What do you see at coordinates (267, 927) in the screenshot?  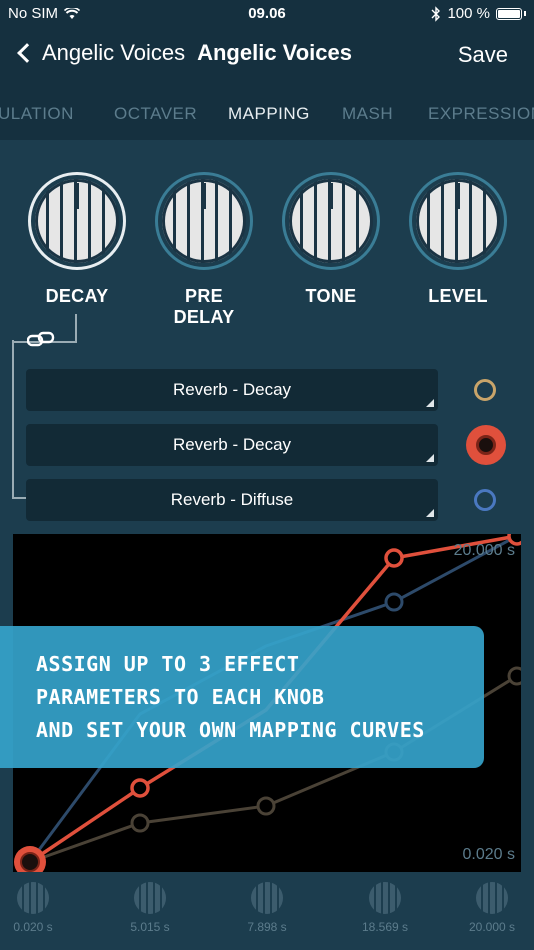 I see `mini-knob-value: 7.898 s` at bounding box center [267, 927].